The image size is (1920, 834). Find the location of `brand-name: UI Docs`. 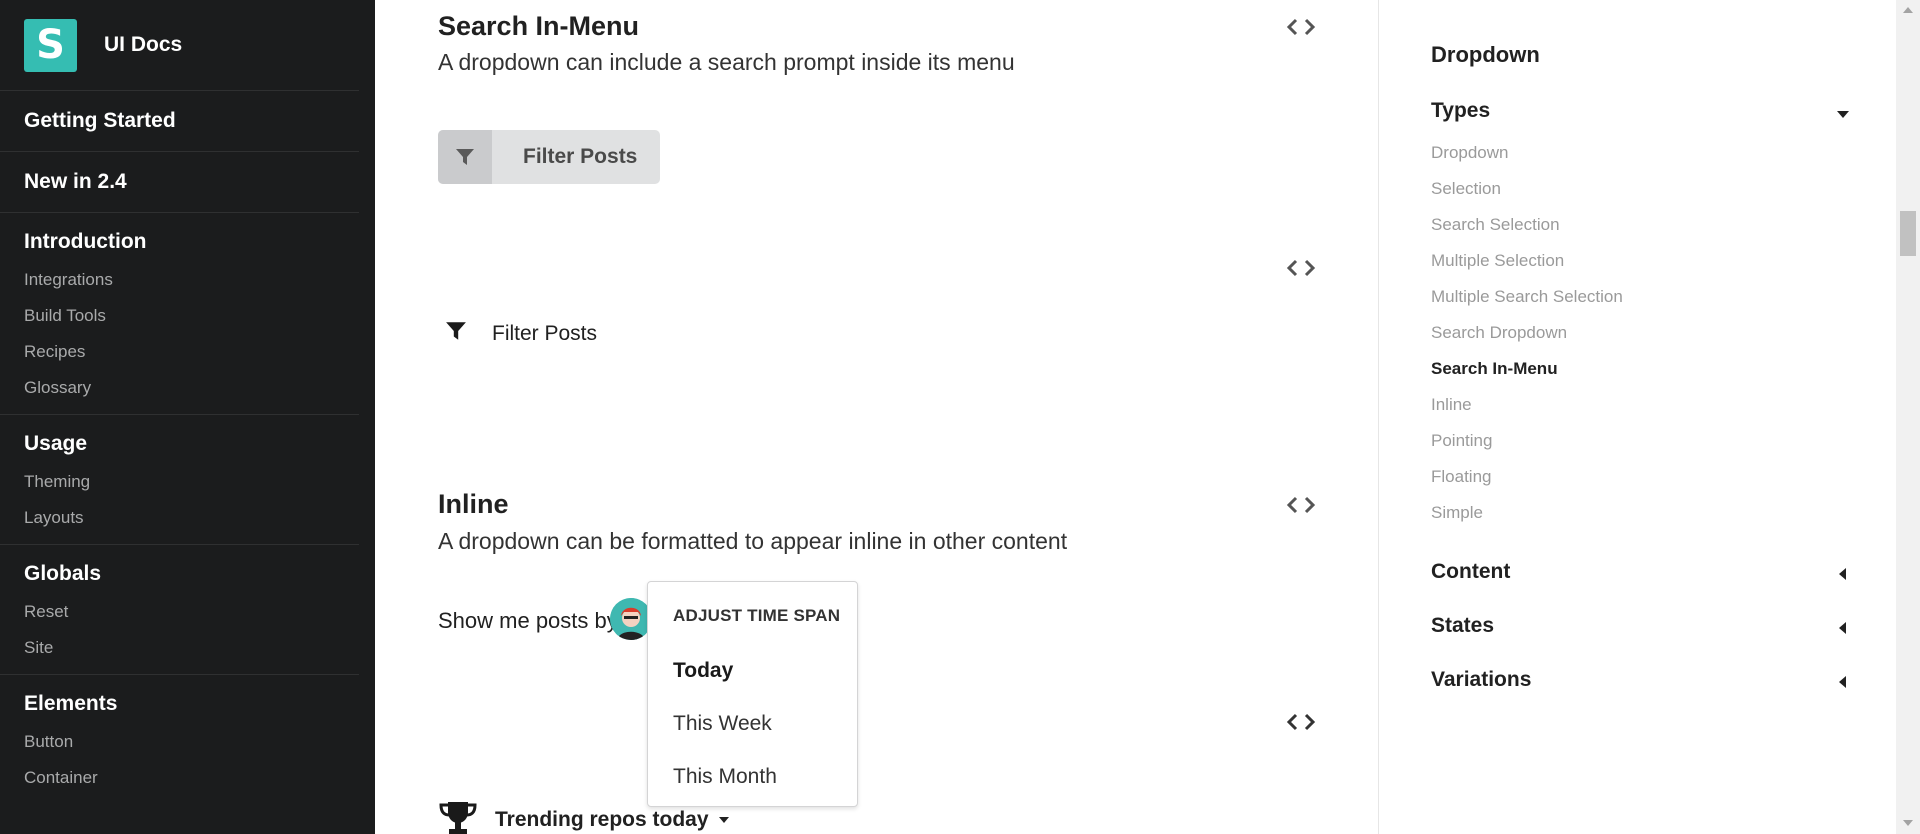

brand-name: UI Docs is located at coordinates (143, 45).